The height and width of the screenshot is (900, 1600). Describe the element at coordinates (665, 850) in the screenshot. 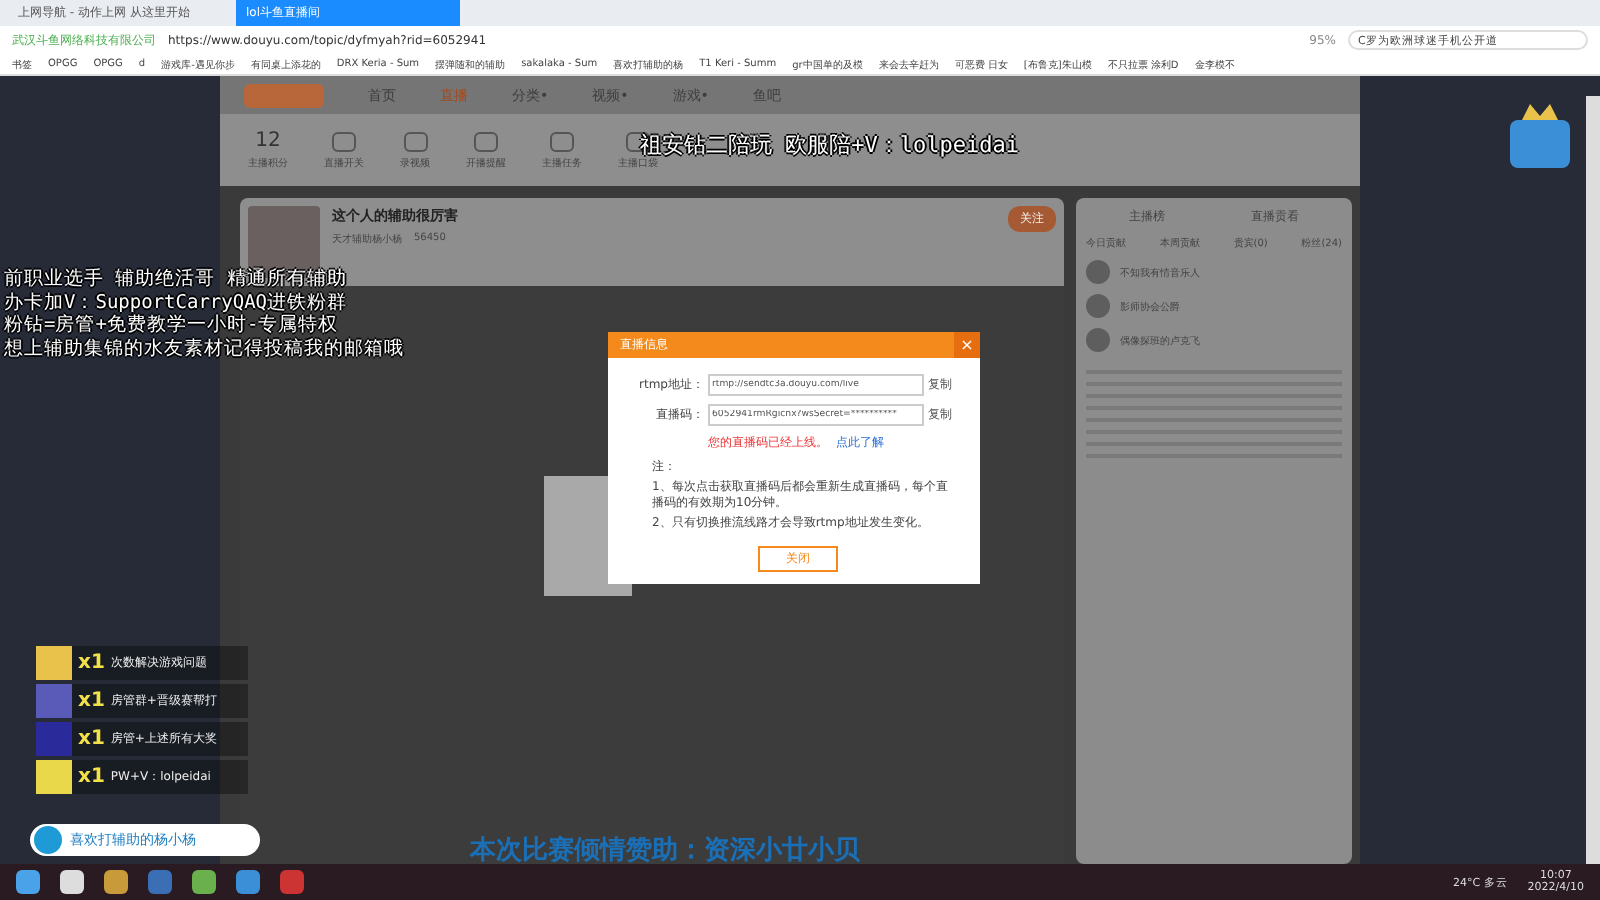

I see `sponsor-text: 本次比赛倾情赞助：资深小廿小贝` at that location.